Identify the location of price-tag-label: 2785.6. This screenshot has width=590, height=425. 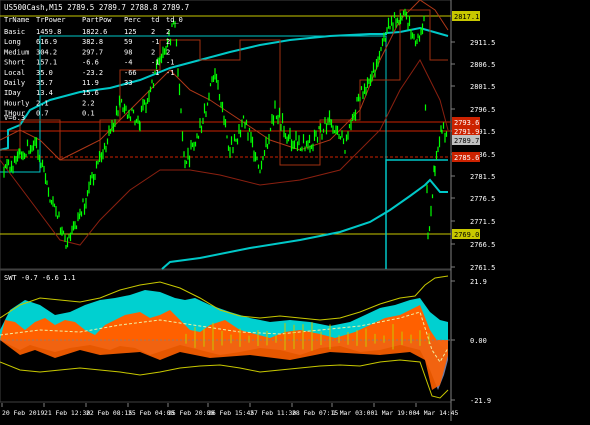
(466, 158).